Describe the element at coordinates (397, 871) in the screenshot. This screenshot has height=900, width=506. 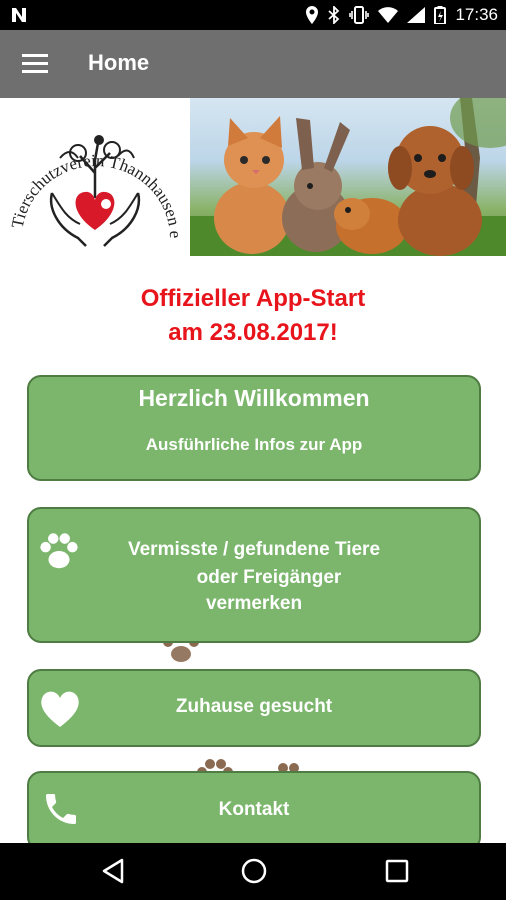
I see `recents-icon` at that location.